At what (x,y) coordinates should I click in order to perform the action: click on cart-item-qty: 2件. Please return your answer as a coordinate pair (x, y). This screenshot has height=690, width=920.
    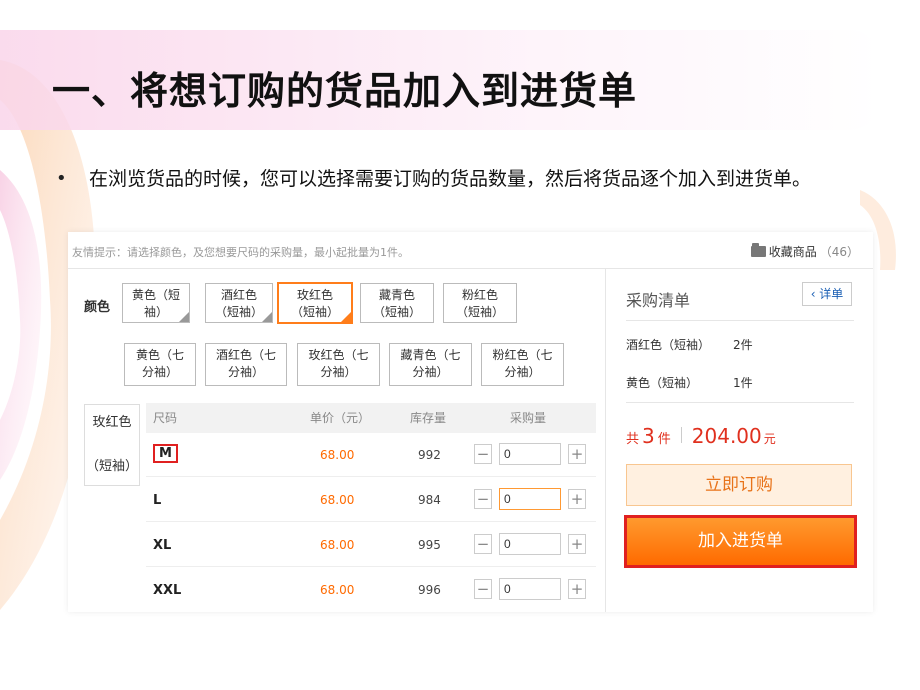
    Looking at the image, I should click on (743, 345).